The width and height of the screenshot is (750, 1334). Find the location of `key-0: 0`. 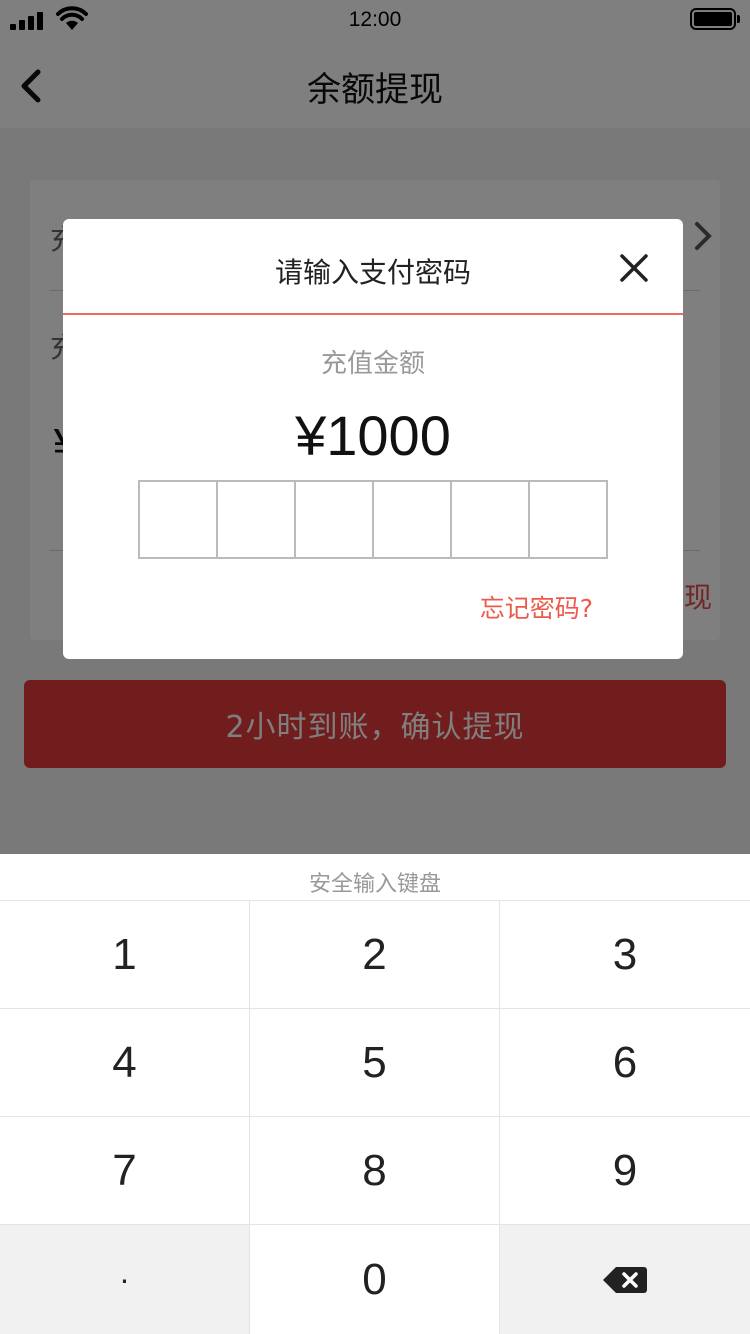

key-0: 0 is located at coordinates (375, 1279).